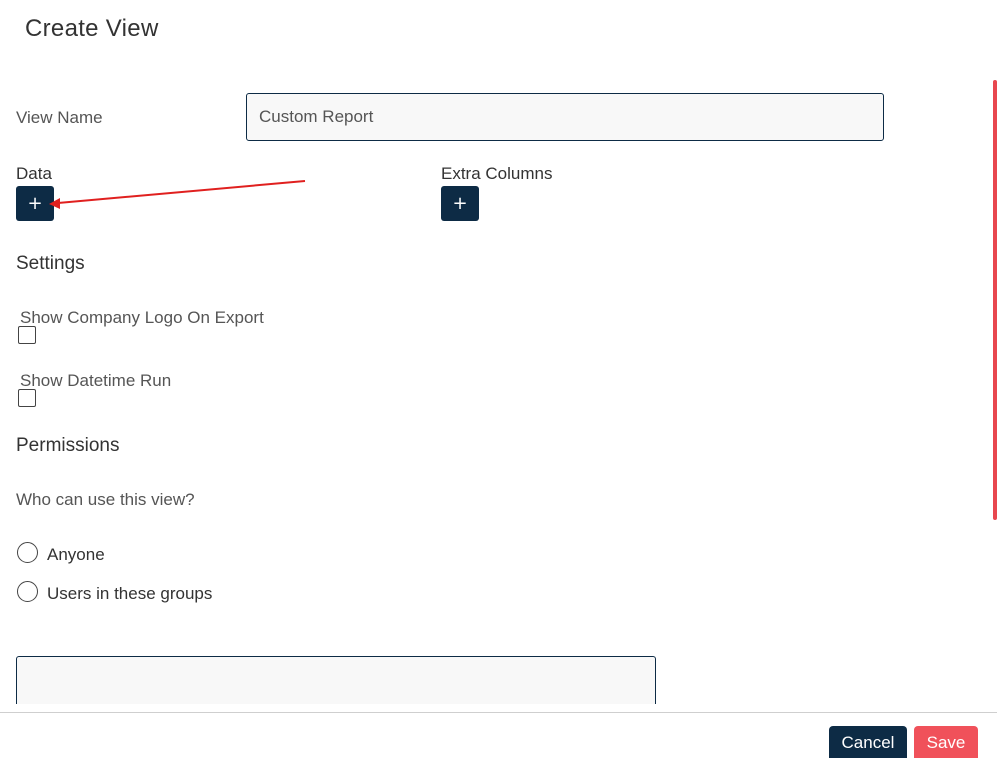 The height and width of the screenshot is (760, 997). Describe the element at coordinates (27, 552) in the screenshot. I see `radio-anyone` at that location.